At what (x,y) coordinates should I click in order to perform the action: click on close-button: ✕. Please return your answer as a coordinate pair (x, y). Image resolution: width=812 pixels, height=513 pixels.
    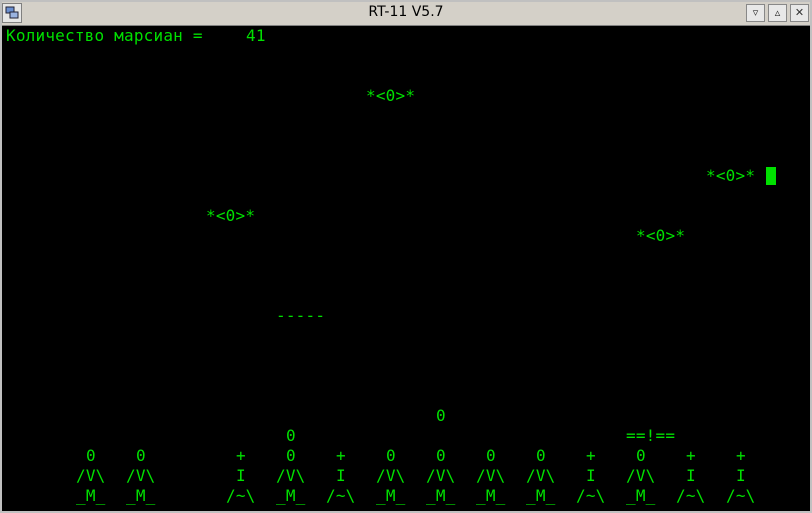
    Looking at the image, I should click on (799, 13).